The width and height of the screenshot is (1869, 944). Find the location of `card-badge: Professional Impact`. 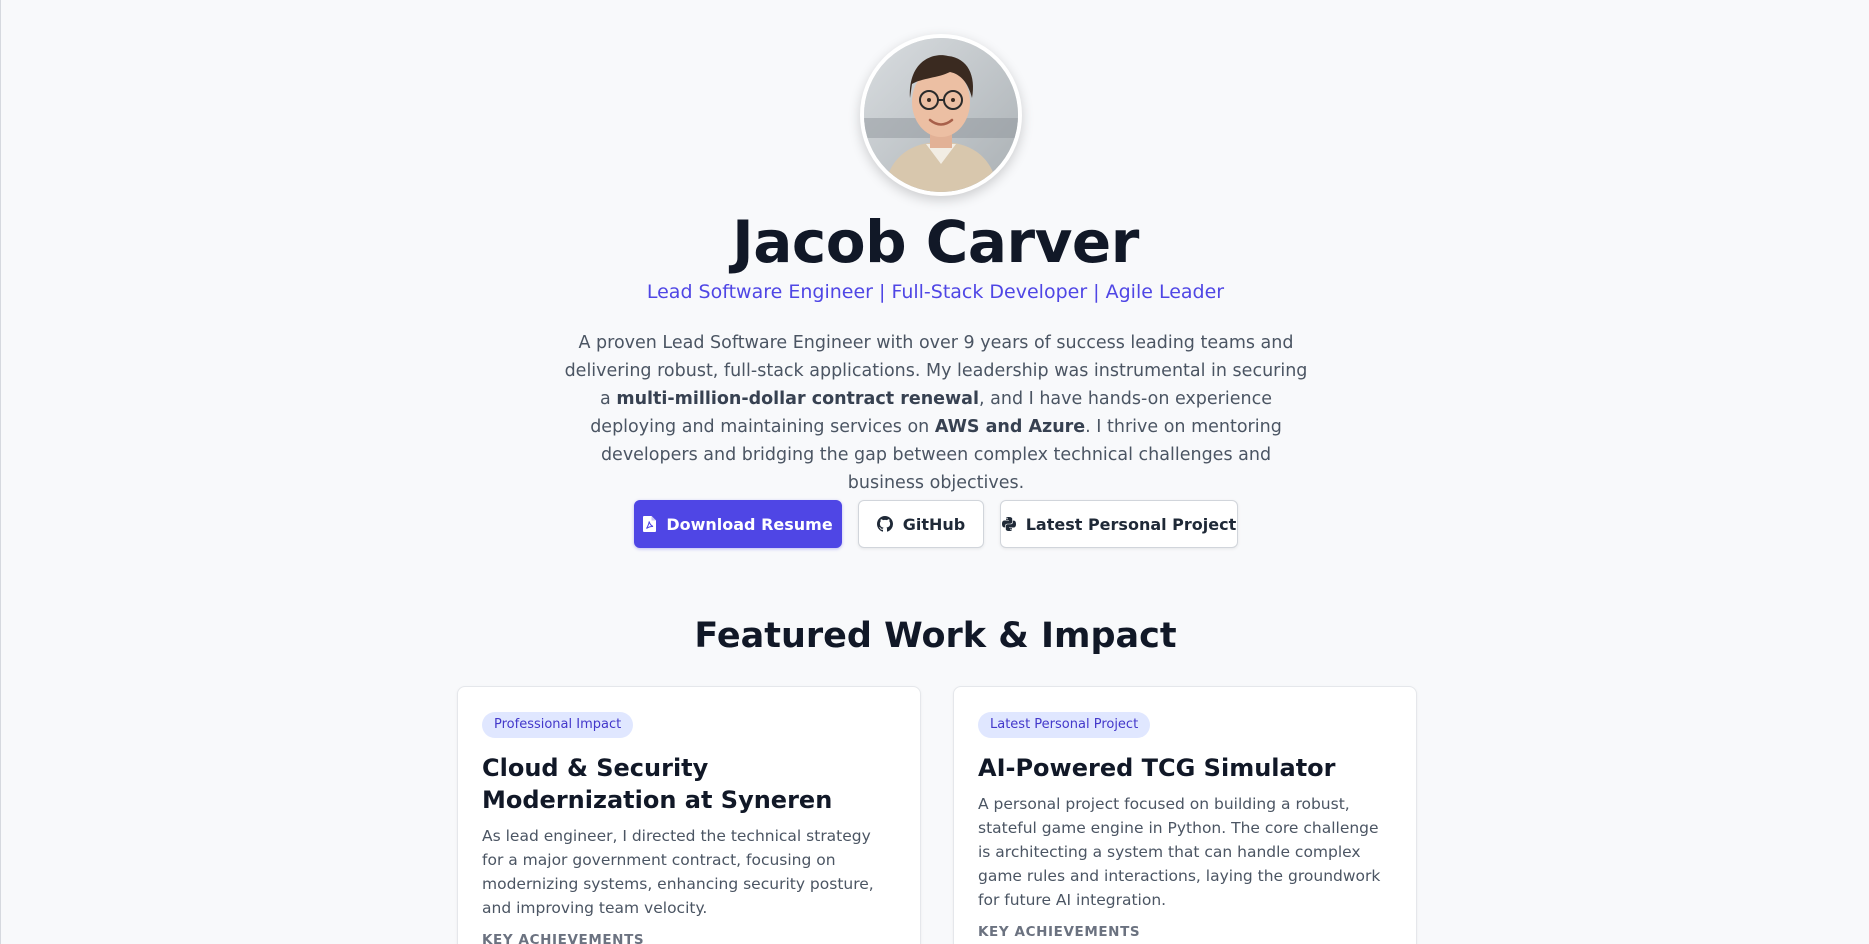

card-badge: Professional Impact is located at coordinates (558, 725).